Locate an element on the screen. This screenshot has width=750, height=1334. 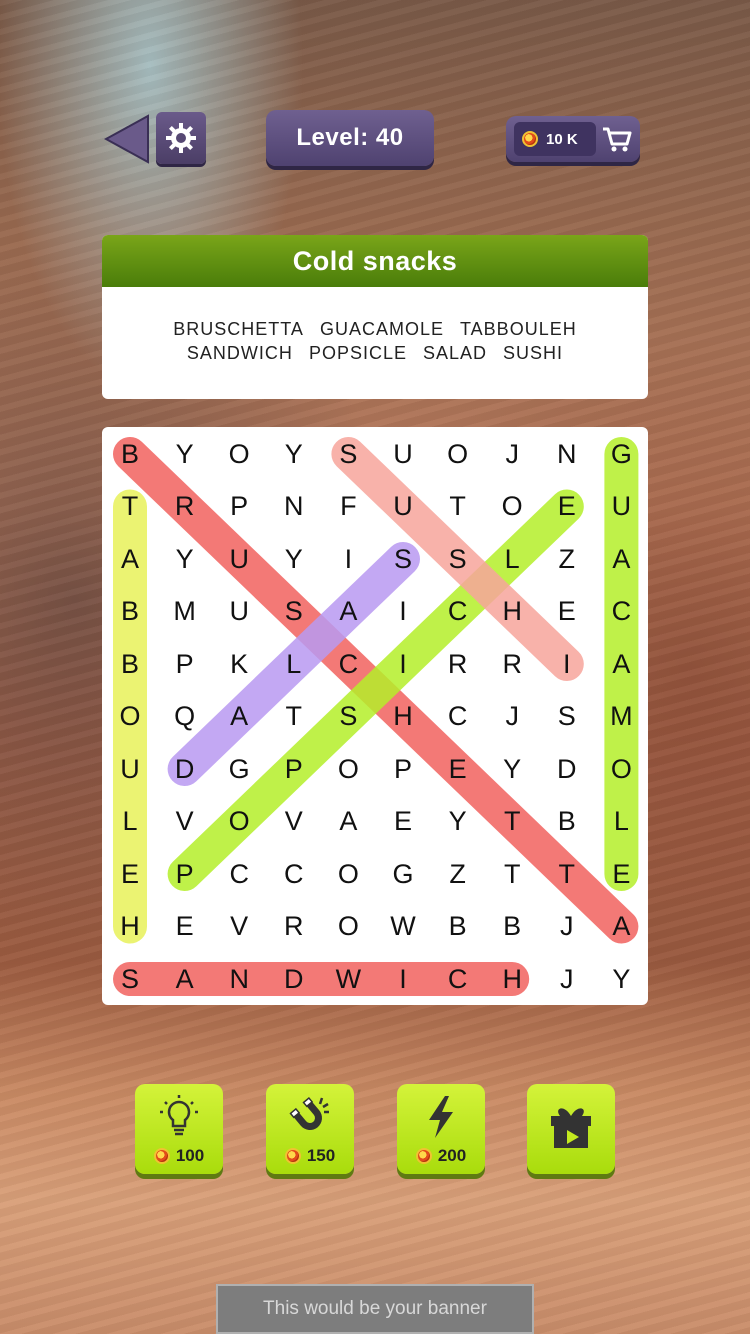
hint-booster-button: 100 is located at coordinates (179, 1129).